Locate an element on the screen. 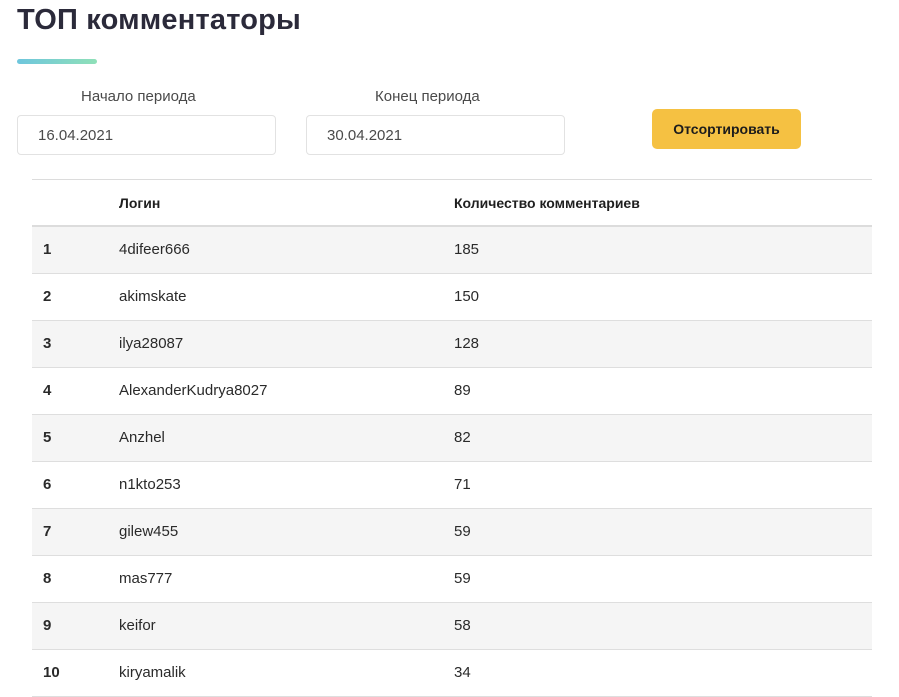 This screenshot has width=899, height=697. table-row: 6 n1kto253 71 is located at coordinates (452, 485).